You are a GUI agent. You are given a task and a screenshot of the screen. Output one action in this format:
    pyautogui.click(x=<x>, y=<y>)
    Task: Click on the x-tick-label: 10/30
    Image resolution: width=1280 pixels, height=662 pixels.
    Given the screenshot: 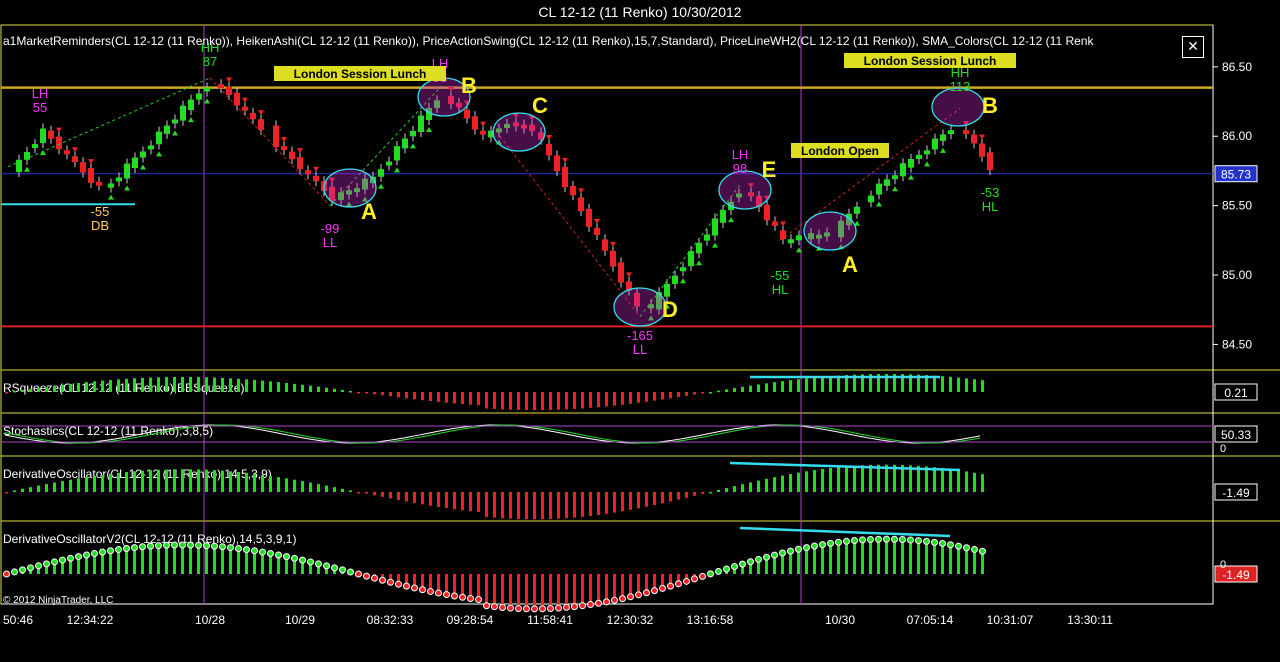 What is the action you would take?
    pyautogui.click(x=840, y=620)
    